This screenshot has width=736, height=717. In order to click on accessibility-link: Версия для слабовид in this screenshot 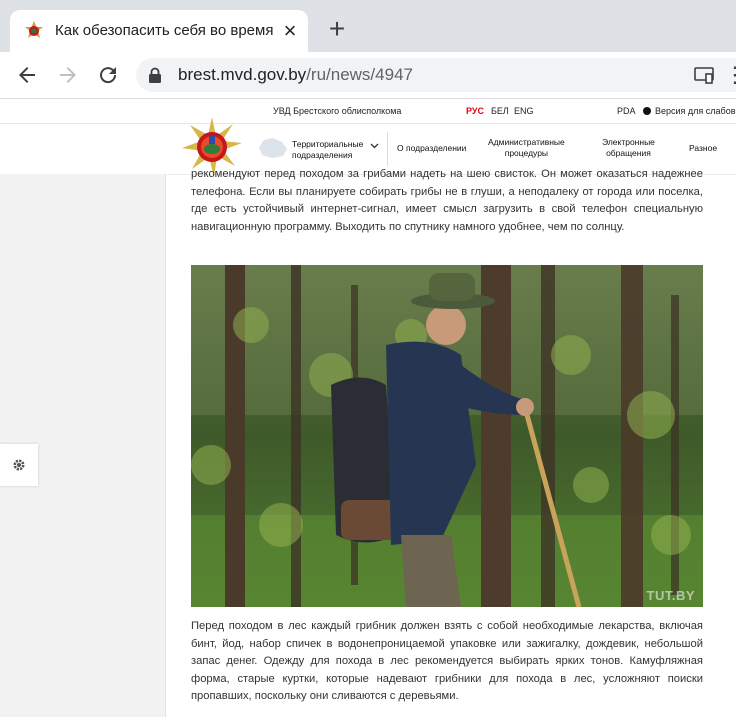, I will do `click(689, 111)`.